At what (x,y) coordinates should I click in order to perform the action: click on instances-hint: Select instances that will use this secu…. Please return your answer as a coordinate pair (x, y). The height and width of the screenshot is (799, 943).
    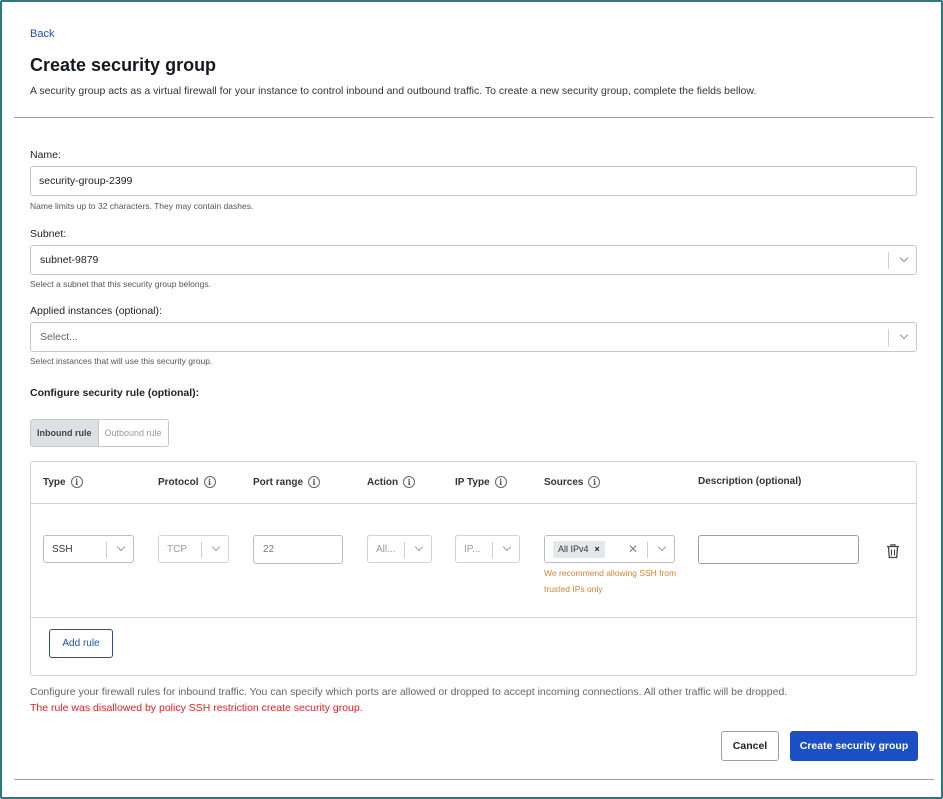
    Looking at the image, I should click on (121, 361).